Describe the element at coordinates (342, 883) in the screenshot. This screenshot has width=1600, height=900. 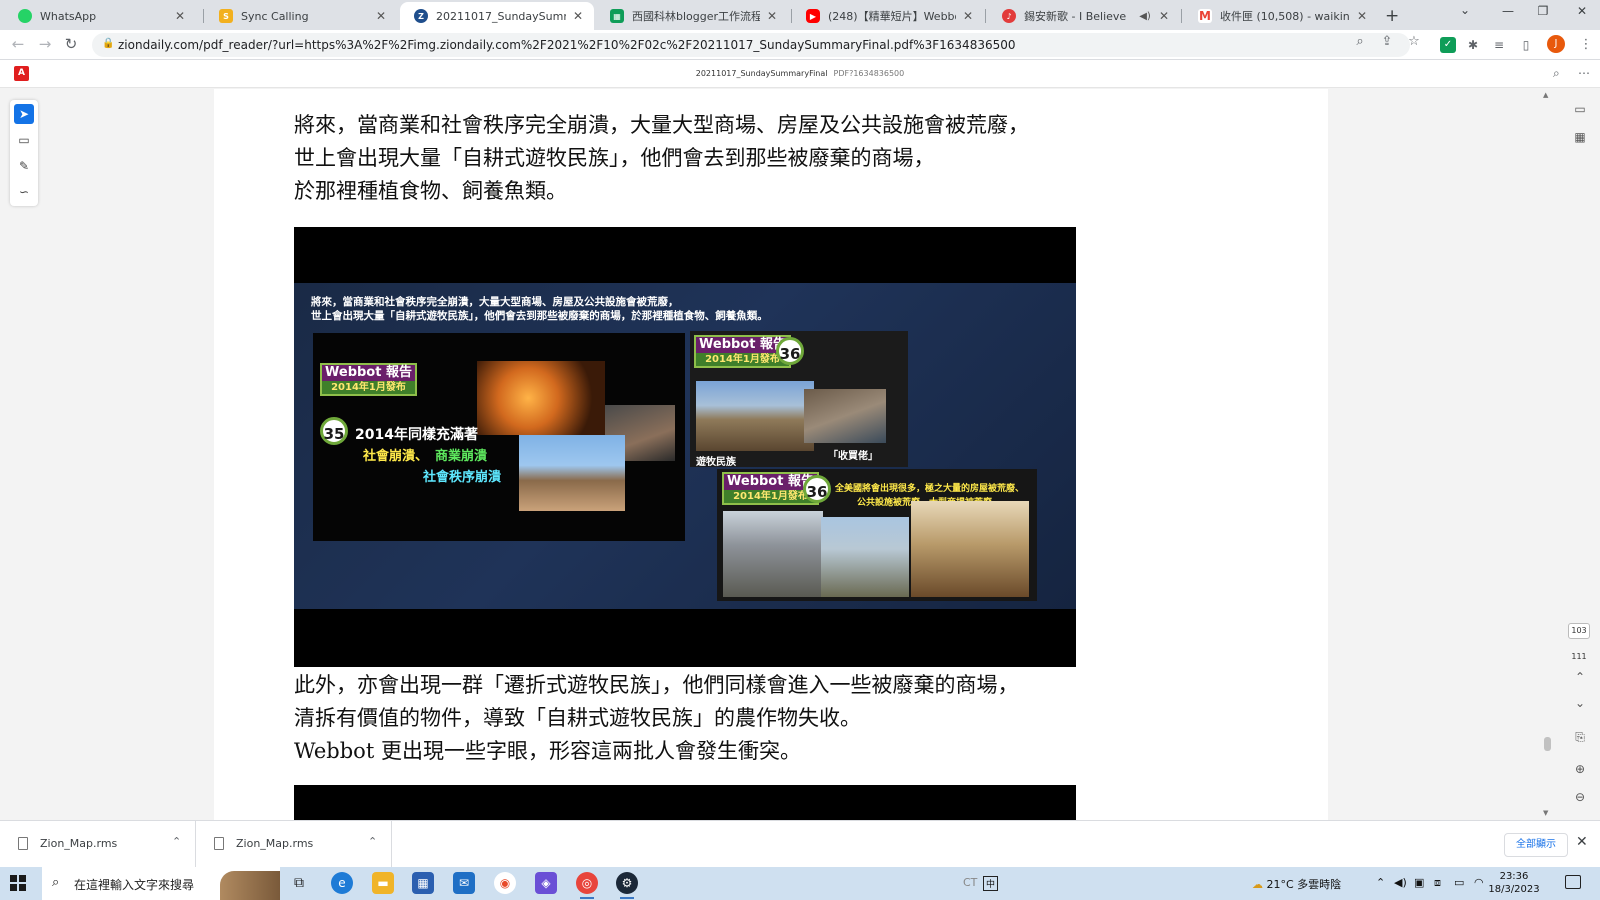
I see `edge-icon: e` at that location.